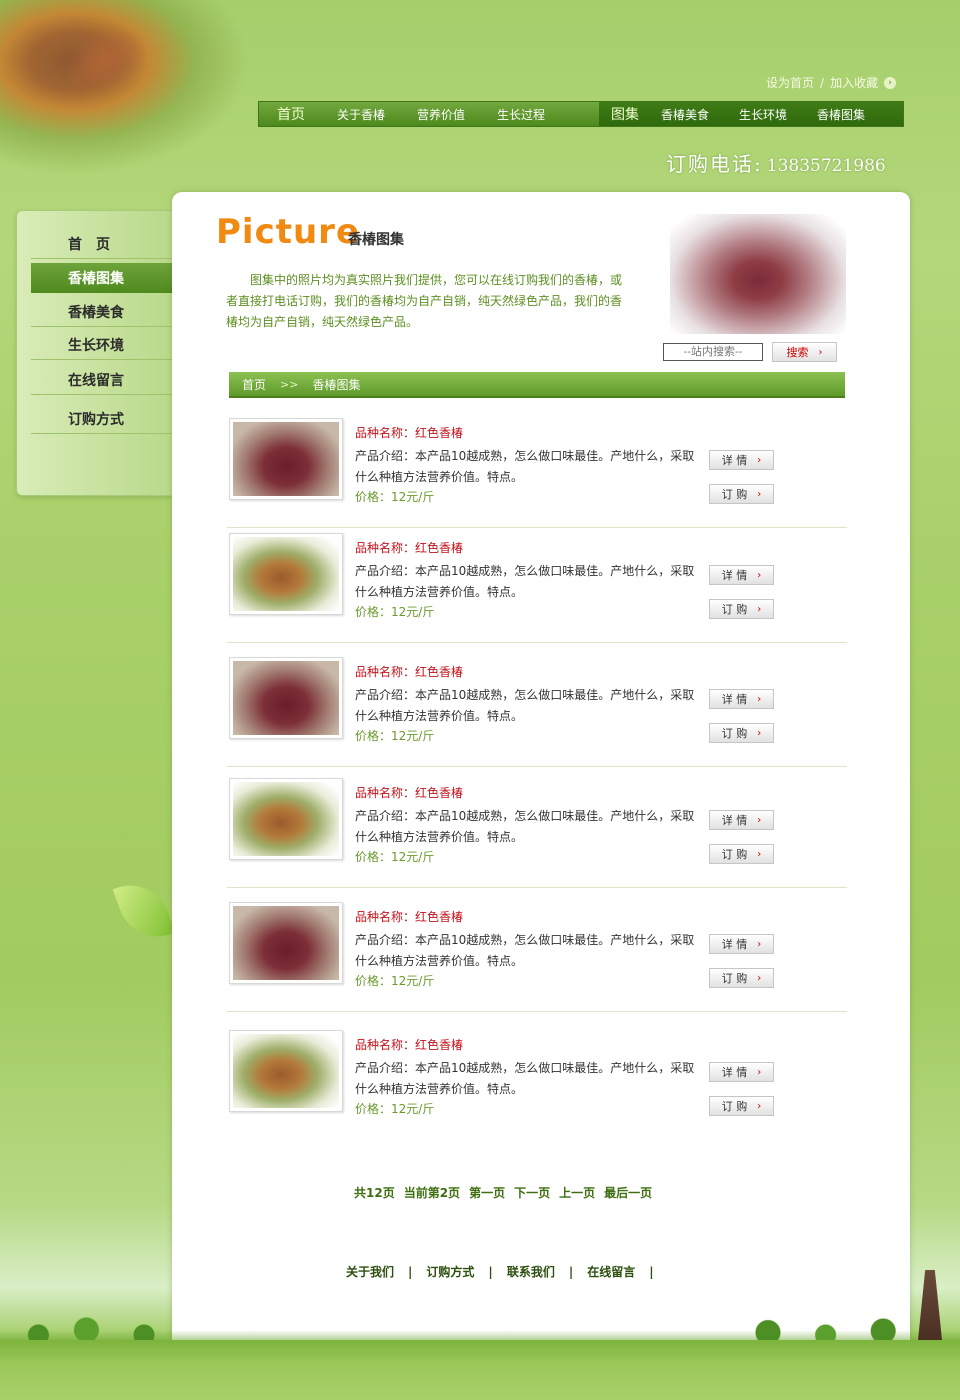 Image resolution: width=960 pixels, height=1400 pixels. I want to click on pager-first: 第一页, so click(487, 1192).